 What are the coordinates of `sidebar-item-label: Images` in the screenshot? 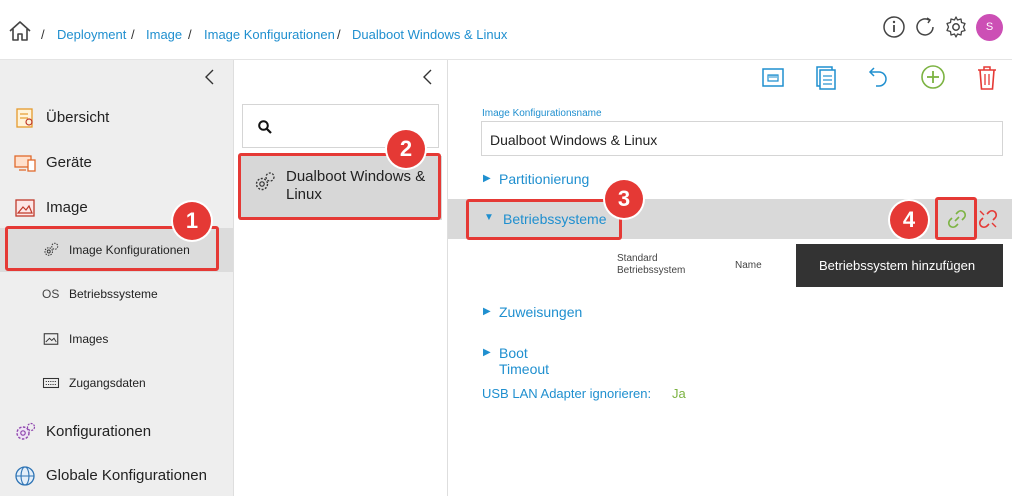 It's located at (89, 339).